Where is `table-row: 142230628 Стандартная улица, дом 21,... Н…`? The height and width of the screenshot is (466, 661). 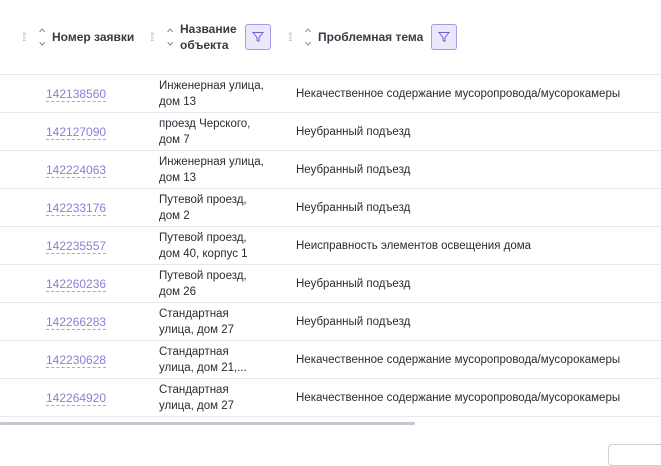 table-row: 142230628 Стандартная улица, дом 21,... Н… is located at coordinates (330, 360).